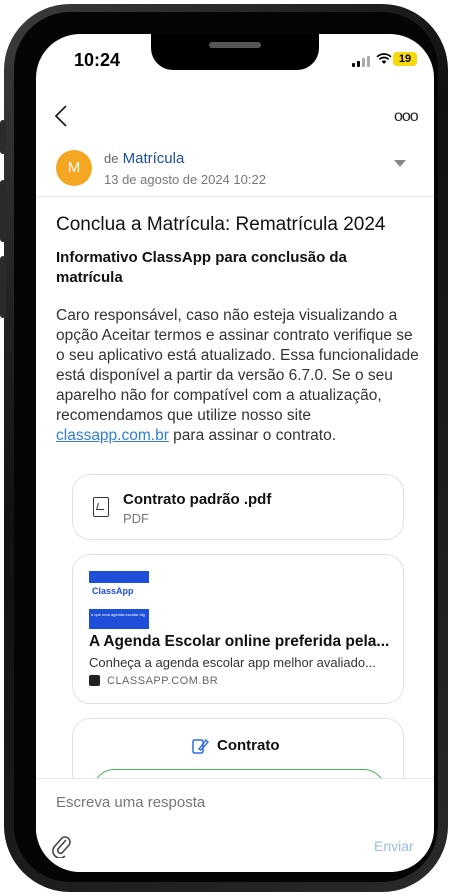 Image resolution: width=453 pixels, height=896 pixels. What do you see at coordinates (185, 179) in the screenshot?
I see `message-date: 13 de agosto de 2024 10:22` at bounding box center [185, 179].